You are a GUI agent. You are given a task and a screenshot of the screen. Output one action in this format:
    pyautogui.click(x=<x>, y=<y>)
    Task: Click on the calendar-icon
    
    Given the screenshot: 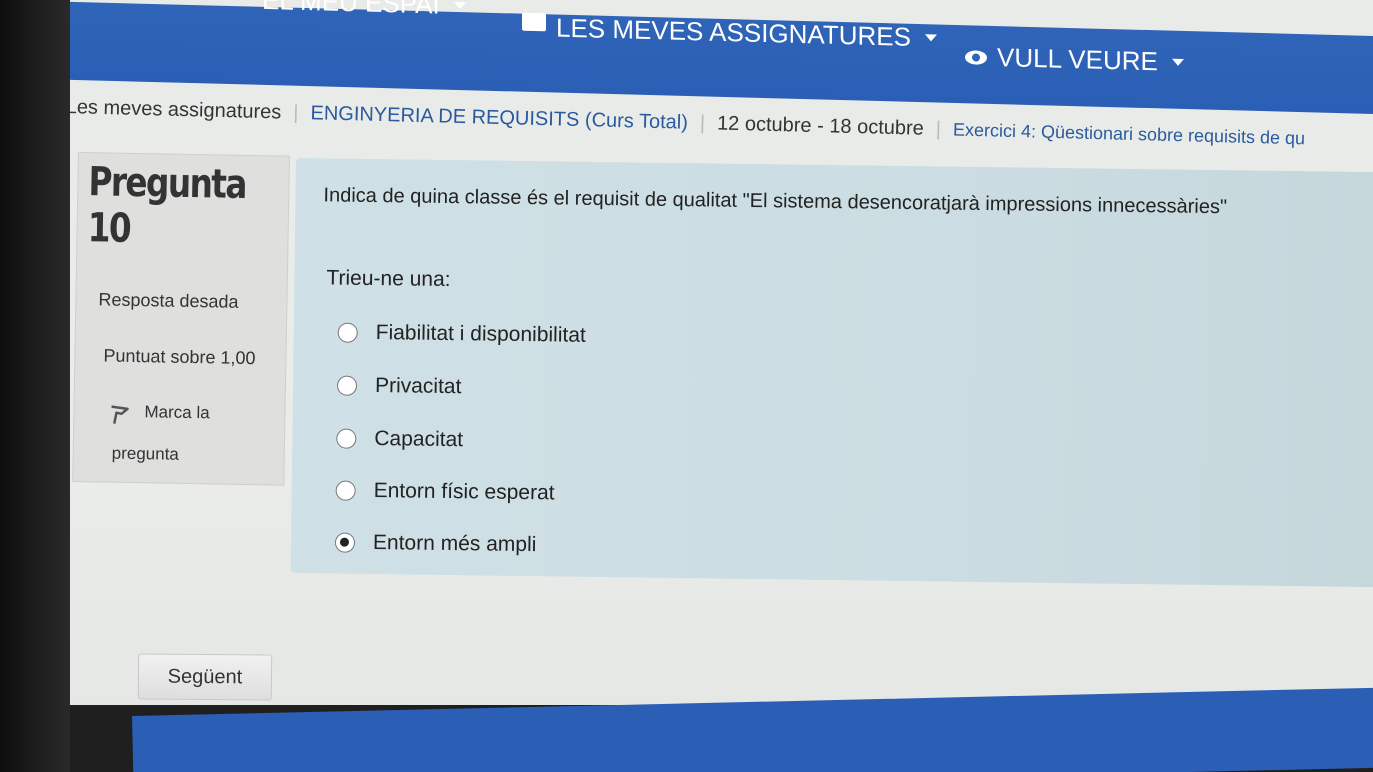 What is the action you would take?
    pyautogui.click(x=534, y=21)
    